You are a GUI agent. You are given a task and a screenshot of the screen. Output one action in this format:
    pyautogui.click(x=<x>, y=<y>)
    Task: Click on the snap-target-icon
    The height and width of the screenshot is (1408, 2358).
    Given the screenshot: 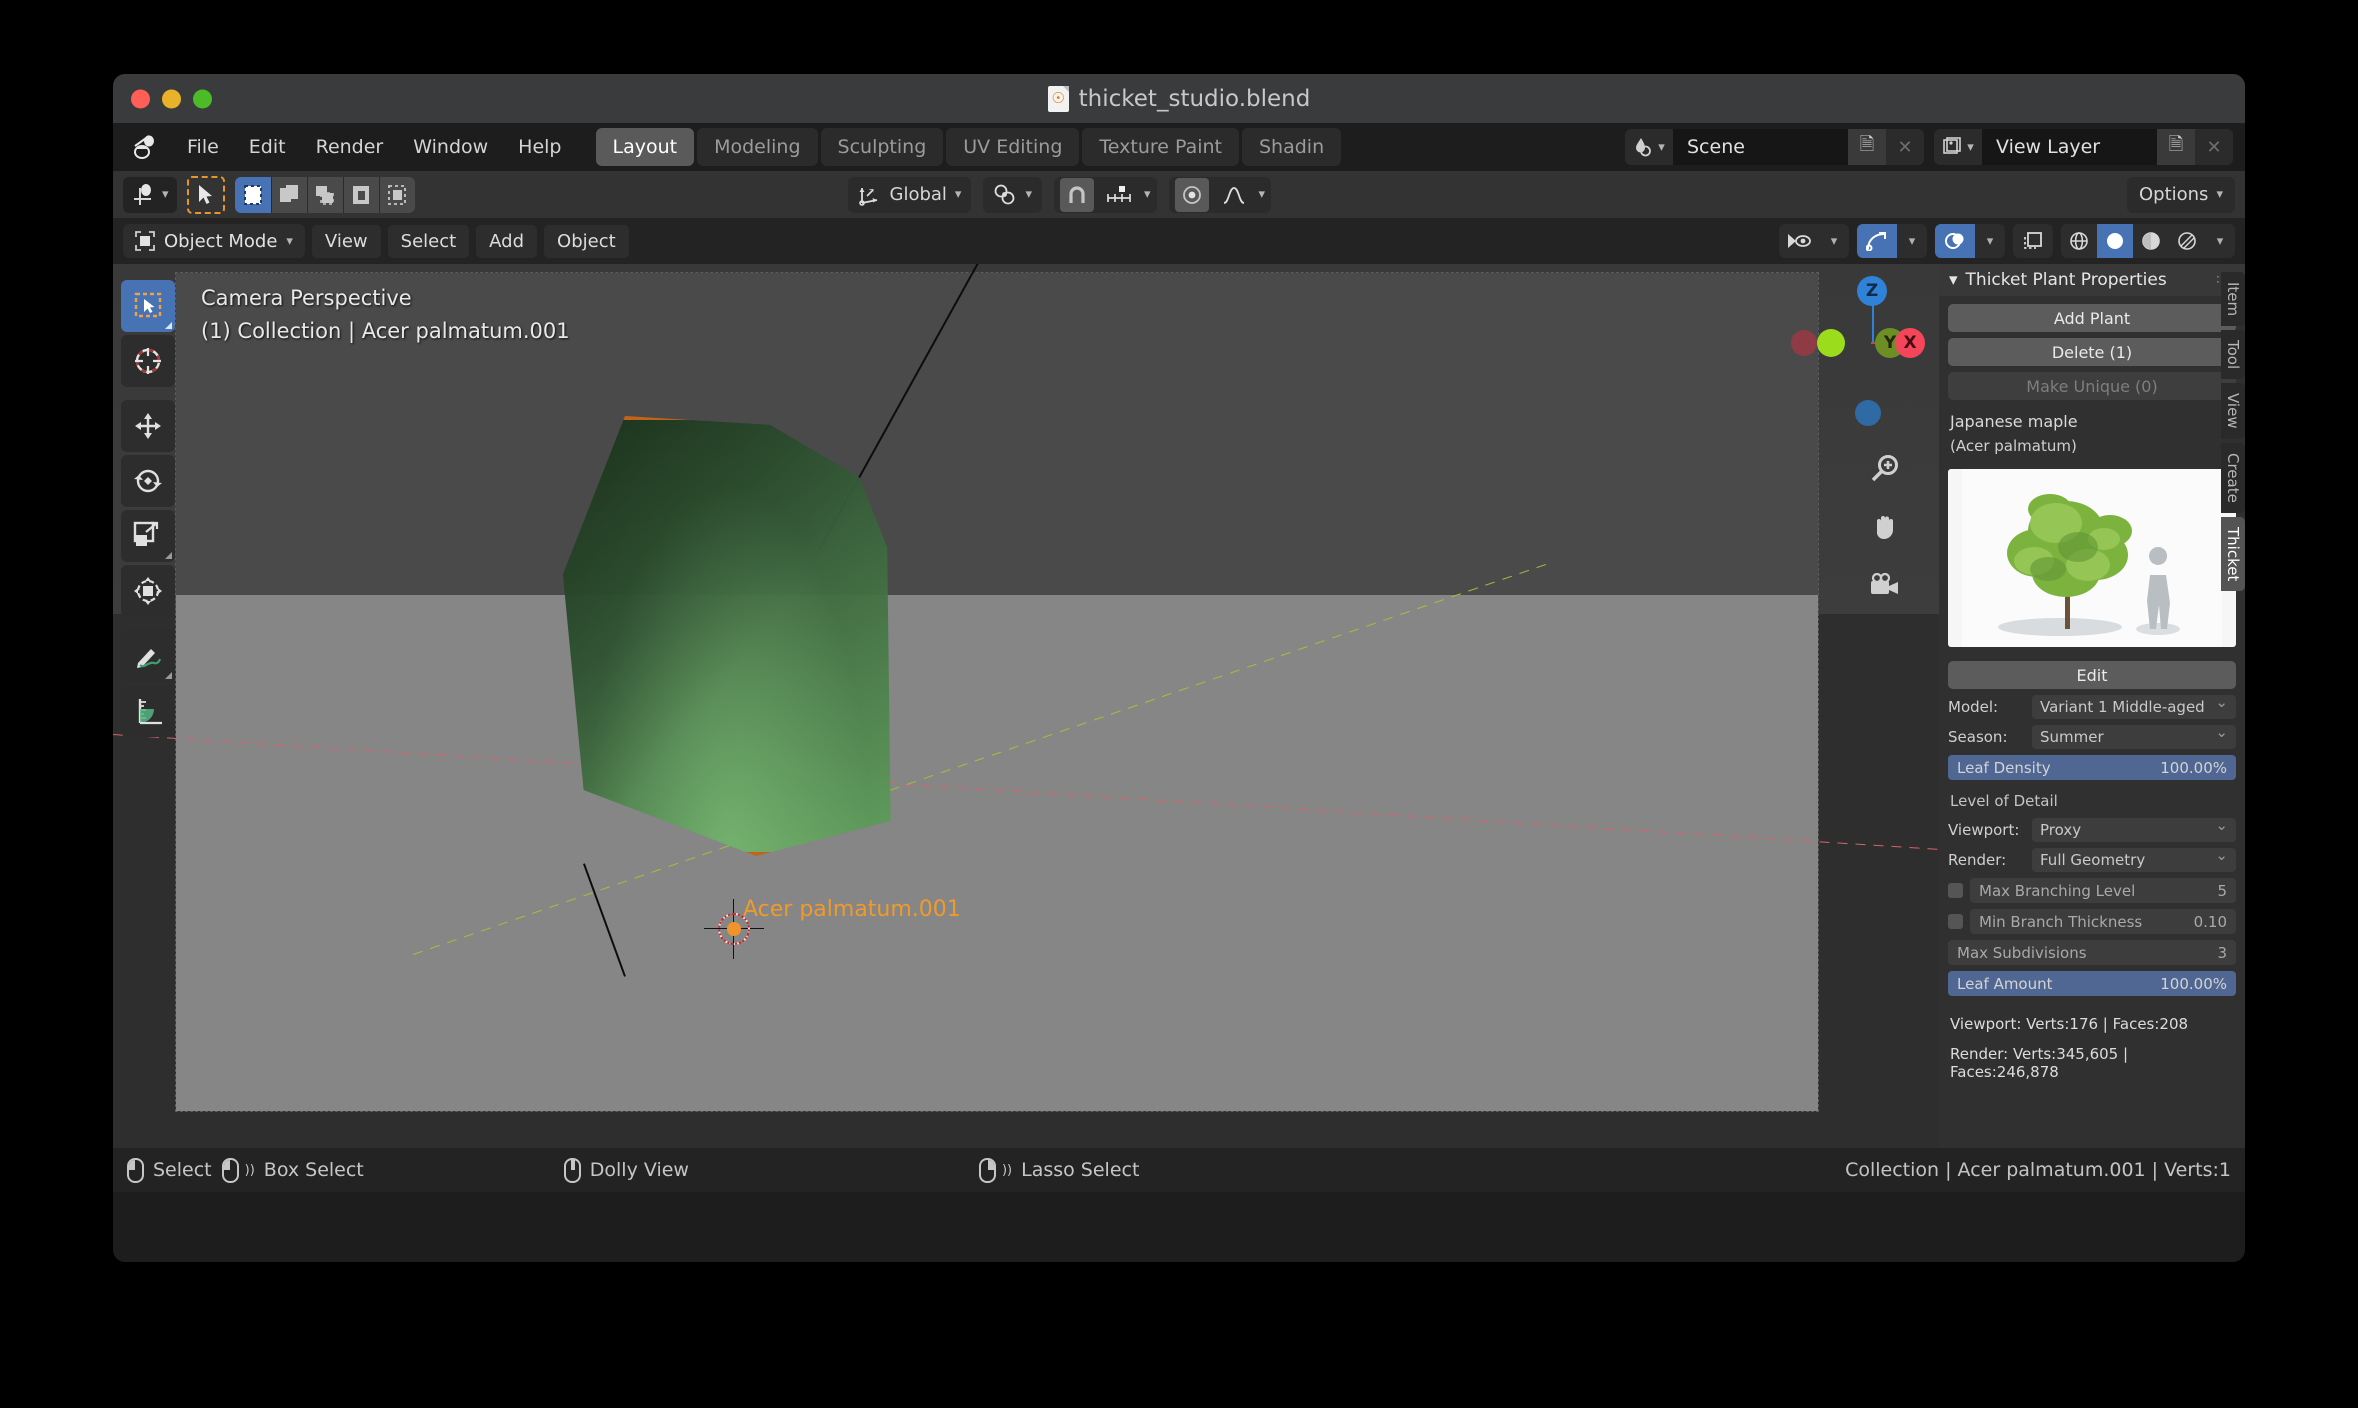 What is the action you would take?
    pyautogui.click(x=1119, y=195)
    